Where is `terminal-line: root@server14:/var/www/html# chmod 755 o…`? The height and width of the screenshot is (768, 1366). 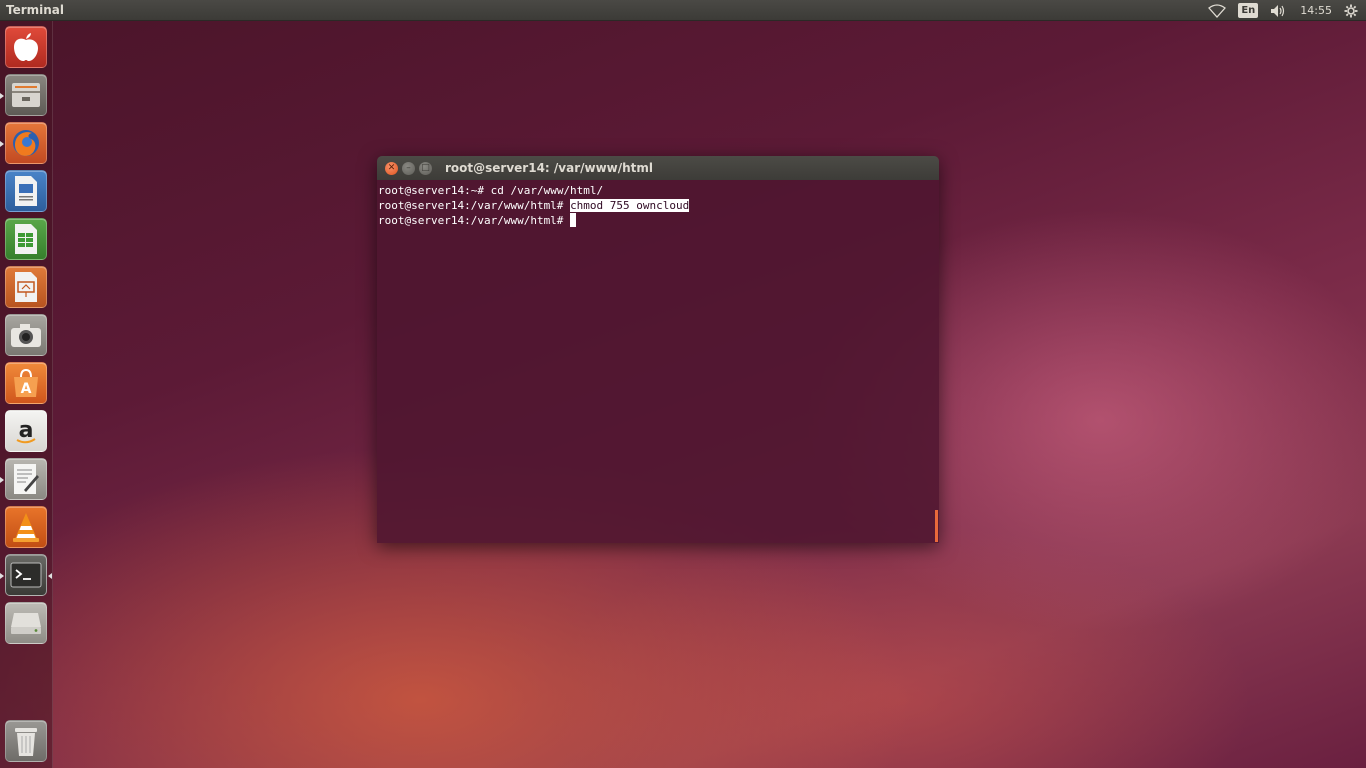
terminal-line: root@server14:/var/www/html# chmod 755 o… is located at coordinates (658, 205).